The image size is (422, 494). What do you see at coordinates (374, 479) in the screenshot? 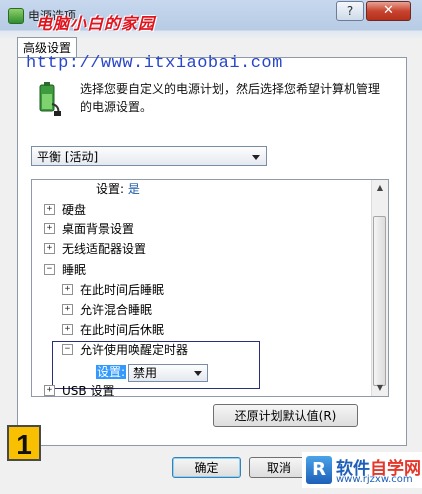
I see `site-logo-url: www.rjzxw.com` at bounding box center [374, 479].